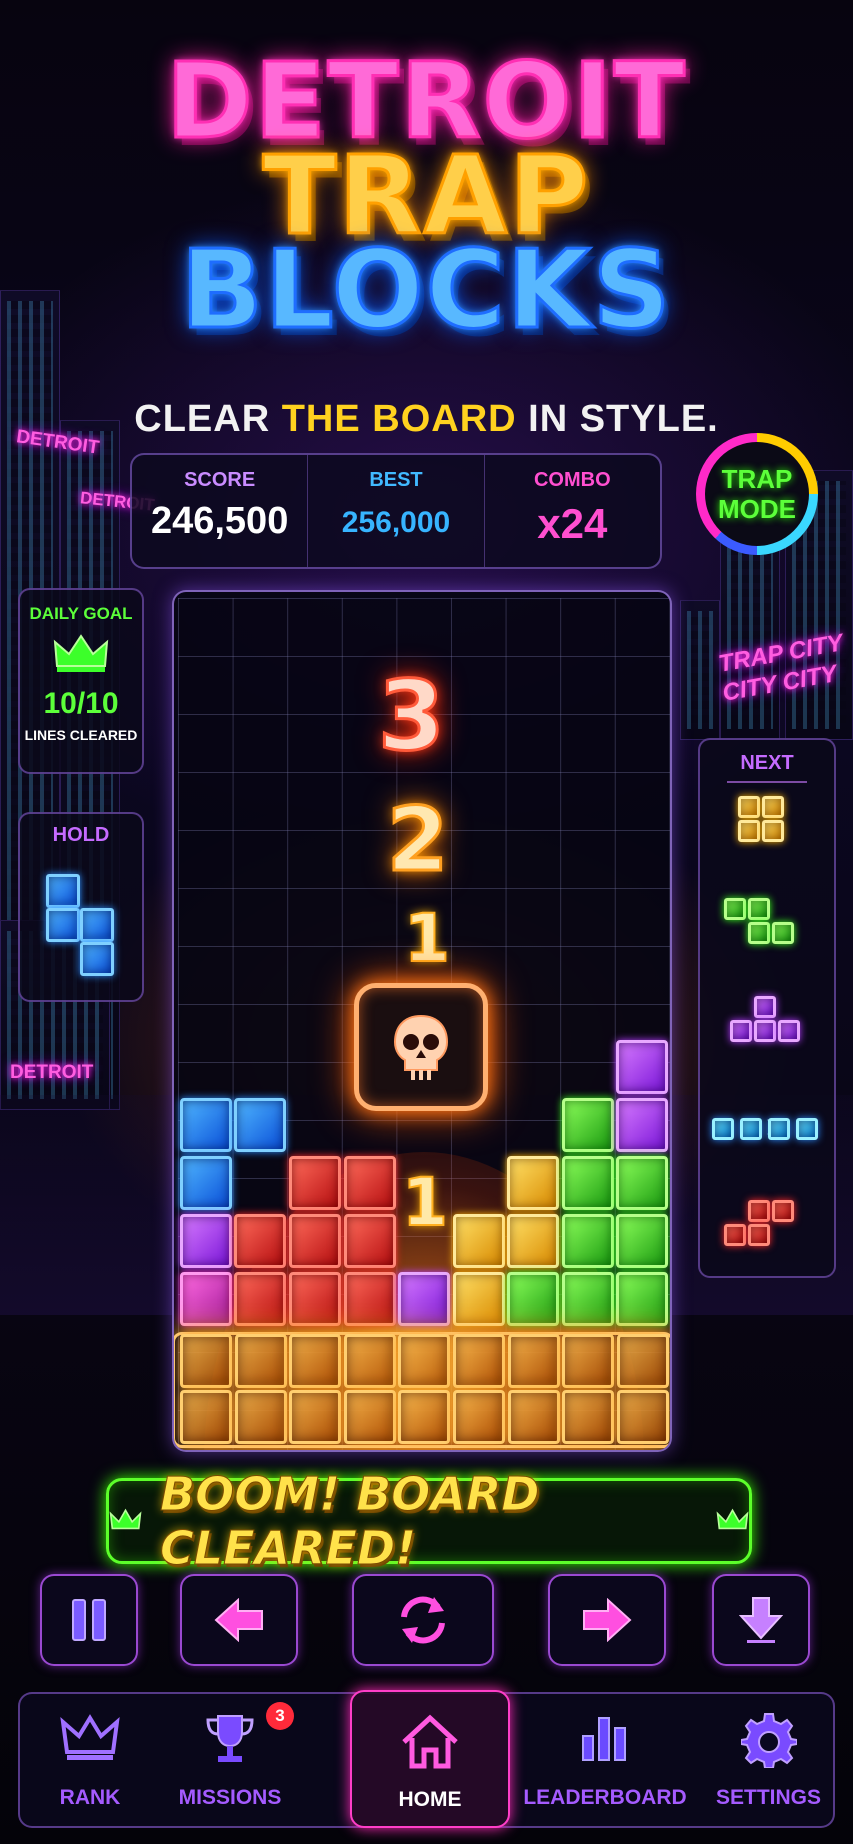 This screenshot has height=1844, width=853. I want to click on bar-chart-icon, so click(604, 1739).